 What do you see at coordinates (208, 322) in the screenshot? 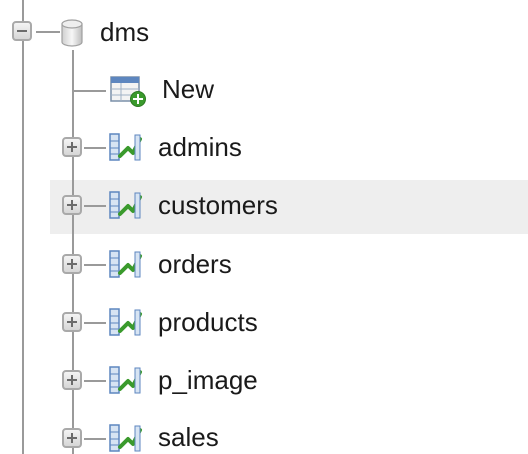
I see `table-name-label: products` at bounding box center [208, 322].